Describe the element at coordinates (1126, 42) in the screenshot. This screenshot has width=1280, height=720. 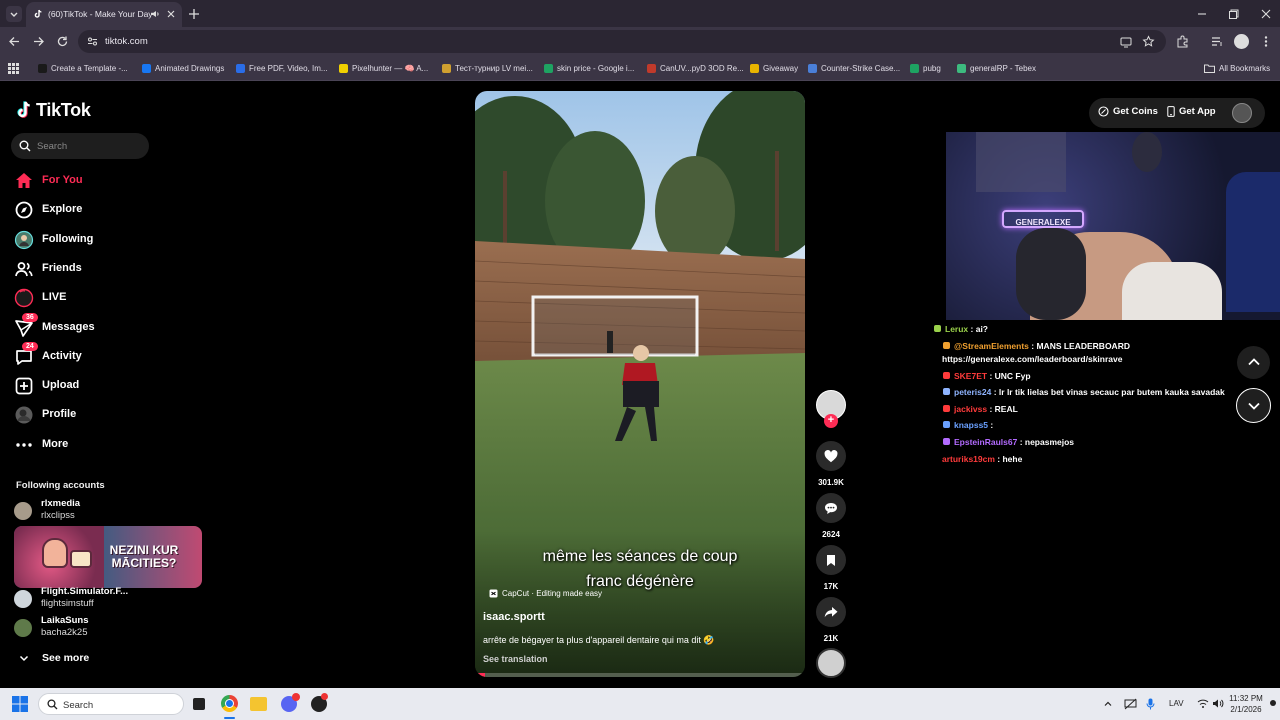
I see `install-app-icon` at that location.